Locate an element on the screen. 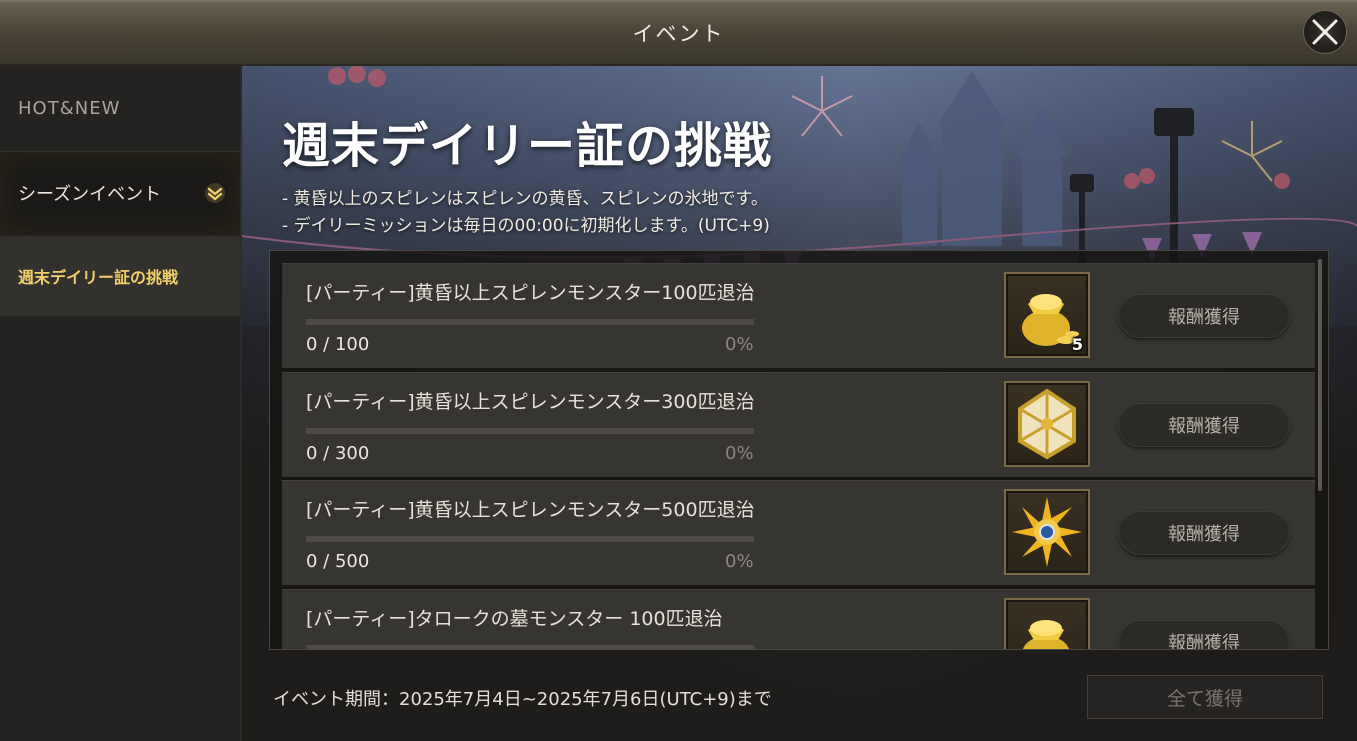 Image resolution: width=1357 pixels, height=741 pixels. window-title: イベント is located at coordinates (678, 34).